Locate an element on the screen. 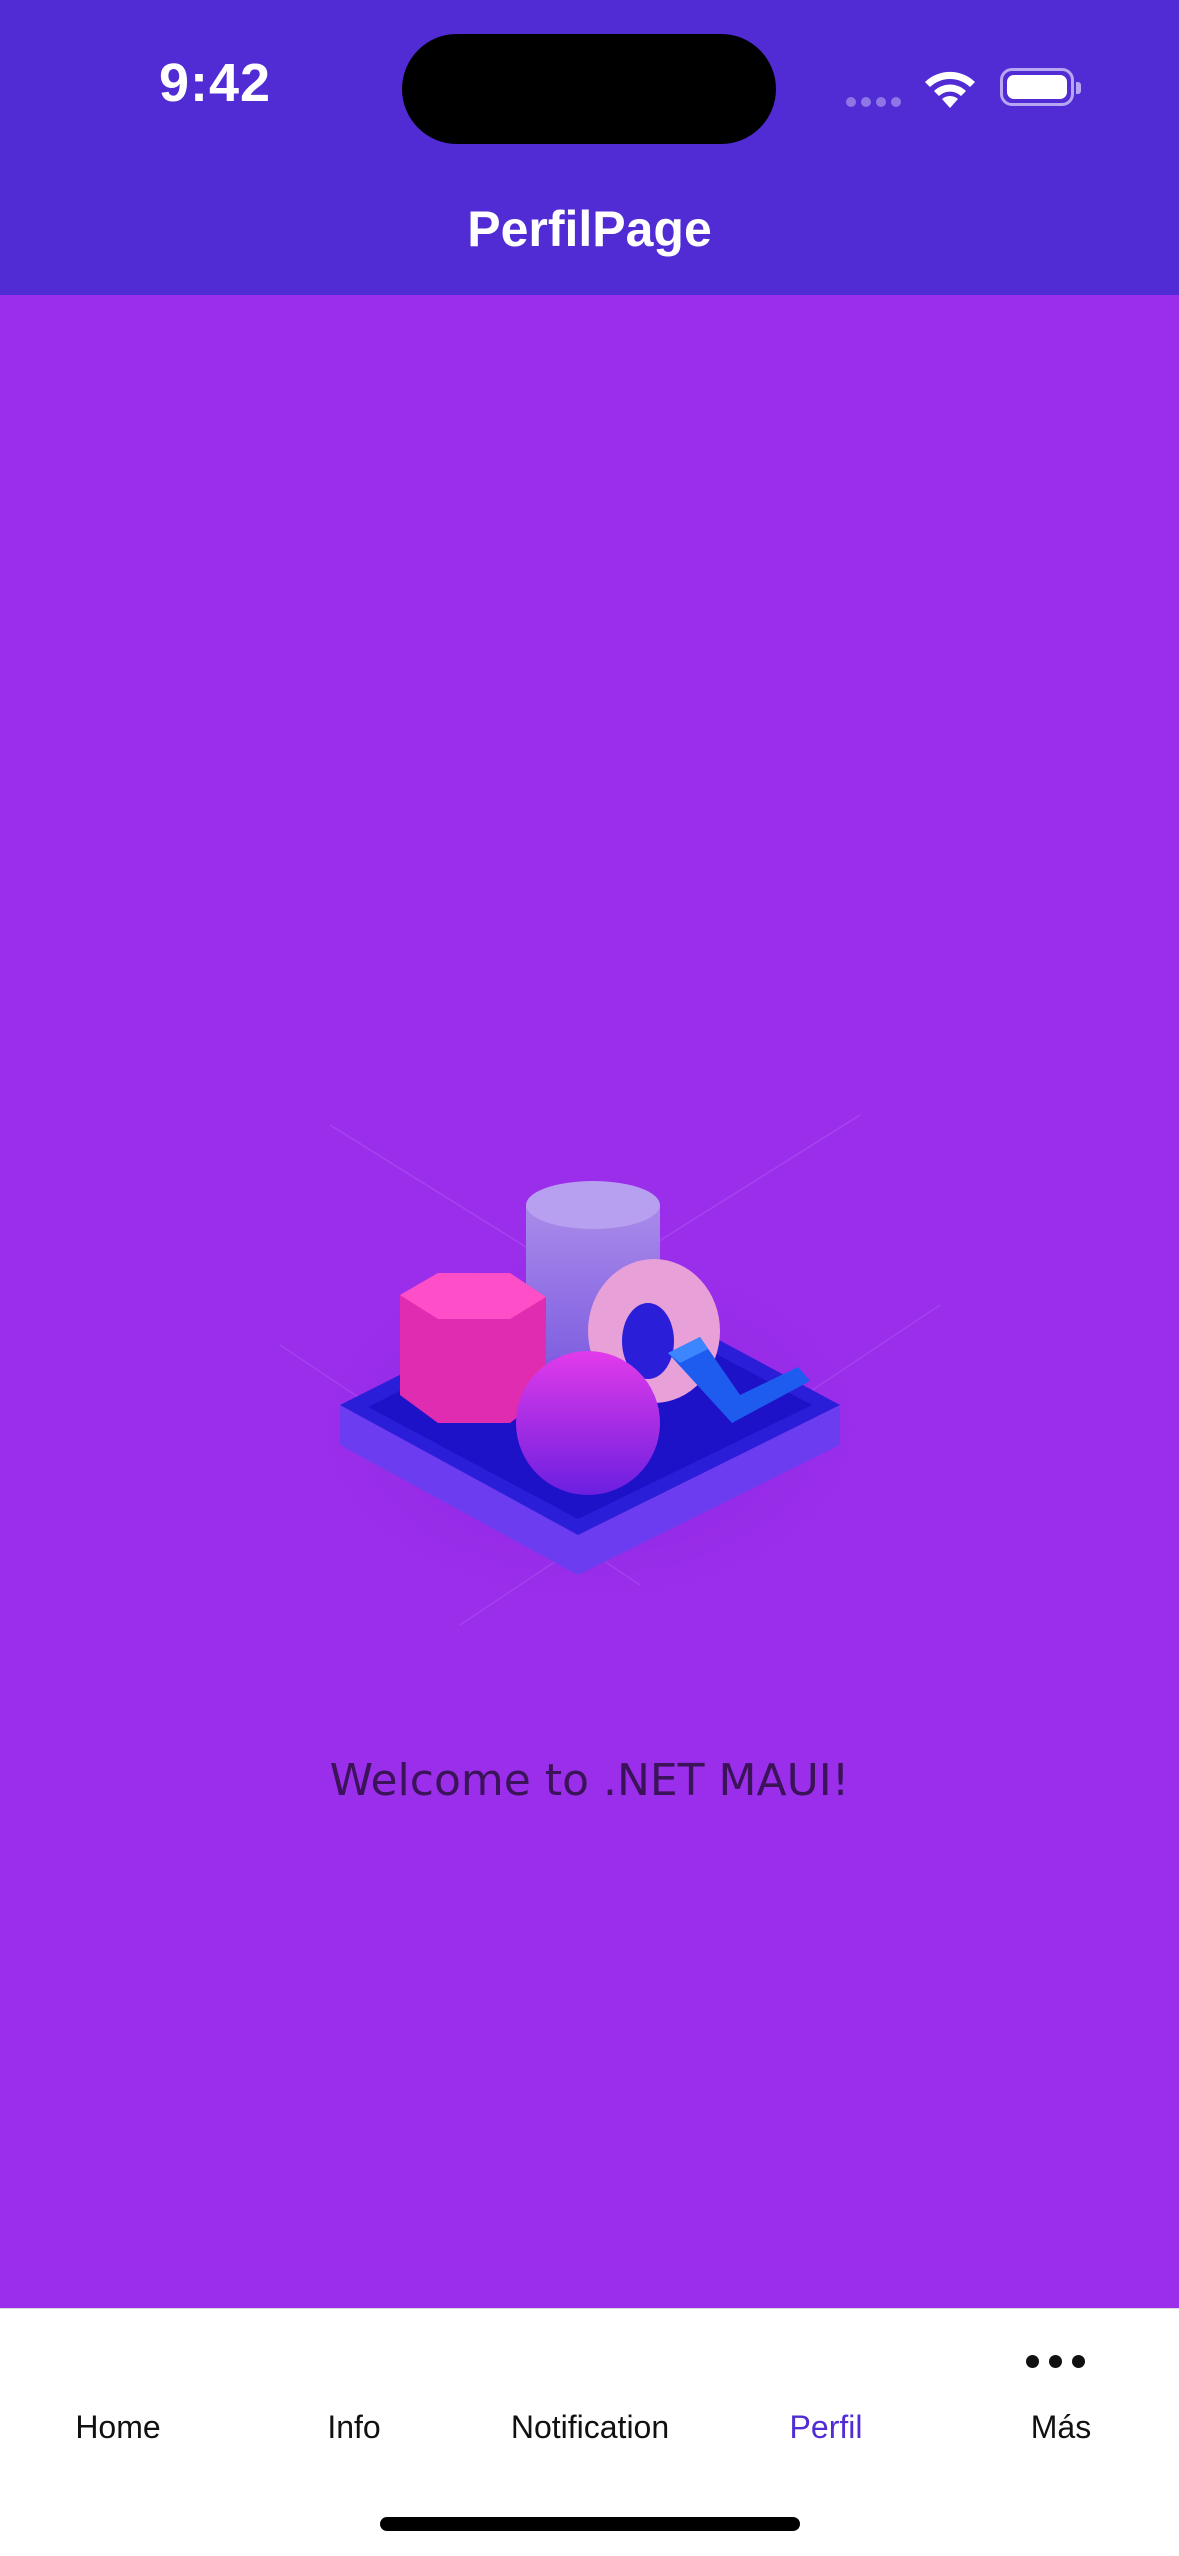 This screenshot has width=1179, height=2556. dotnet-bot-illustration is located at coordinates (590, 1374).